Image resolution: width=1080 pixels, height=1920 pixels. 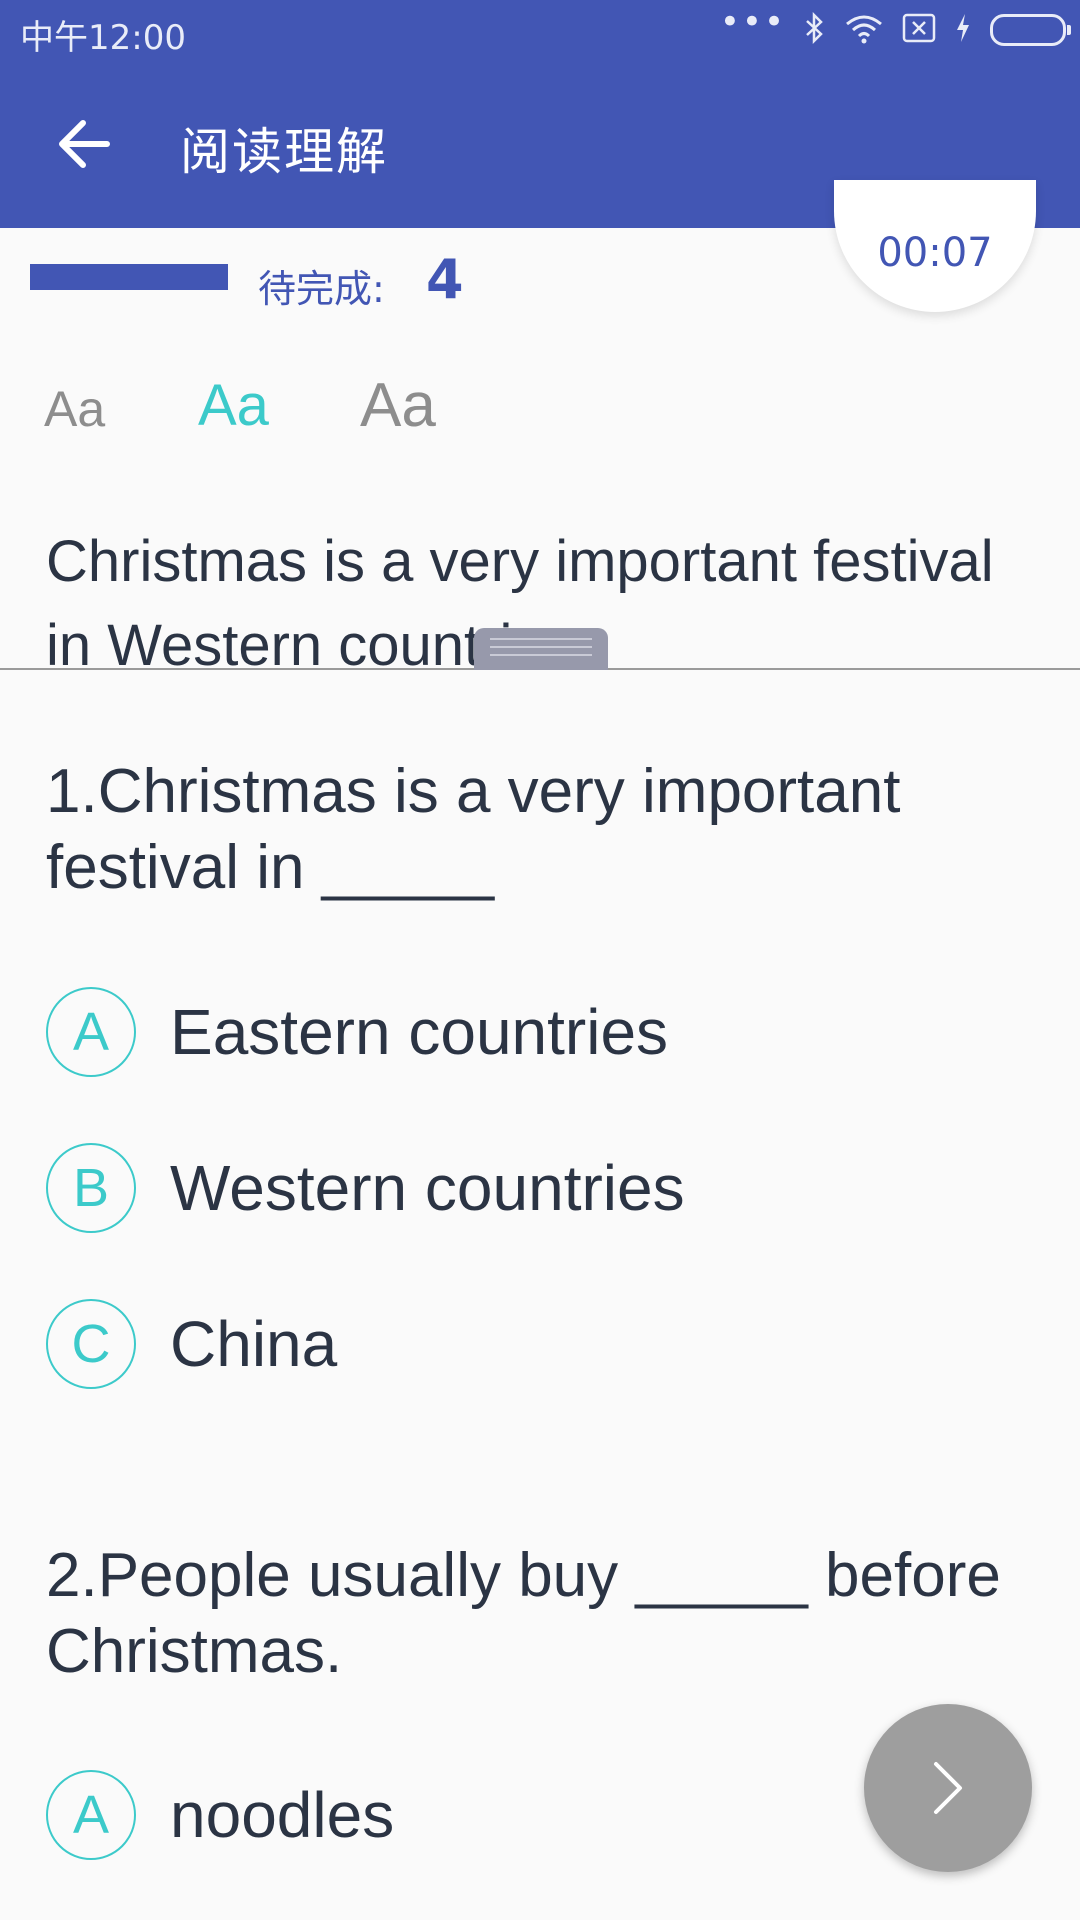 I want to click on progress-bar, so click(x=129, y=277).